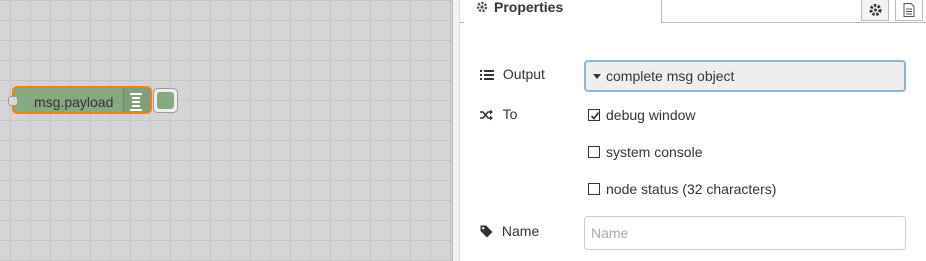 The width and height of the screenshot is (926, 261). What do you see at coordinates (597, 76) in the screenshot?
I see `caret-down-icon` at bounding box center [597, 76].